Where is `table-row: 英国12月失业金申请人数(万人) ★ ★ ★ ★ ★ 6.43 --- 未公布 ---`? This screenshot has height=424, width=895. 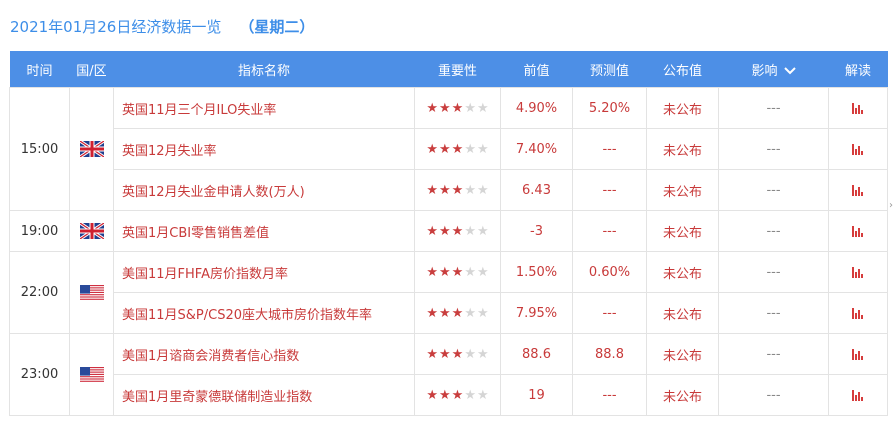
table-row: 英国12月失业金申请人数(万人) ★ ★ ★ ★ ★ 6.43 --- 未公布 --- is located at coordinates (449, 190).